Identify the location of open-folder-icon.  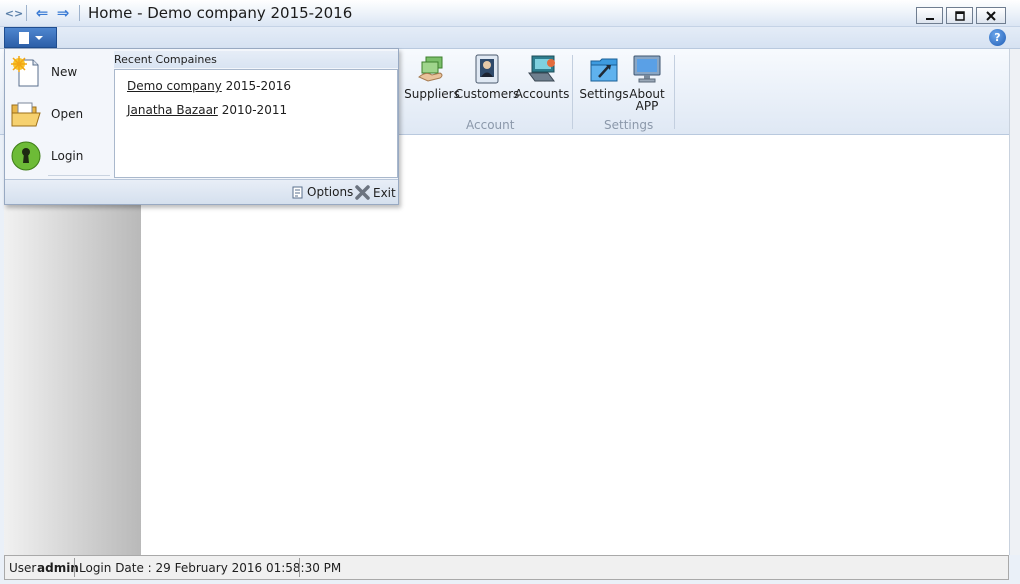
(26, 114).